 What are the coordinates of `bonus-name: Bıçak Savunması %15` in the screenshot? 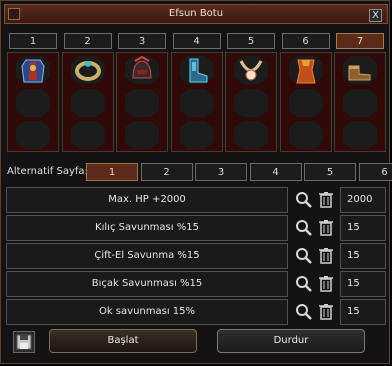 It's located at (147, 284).